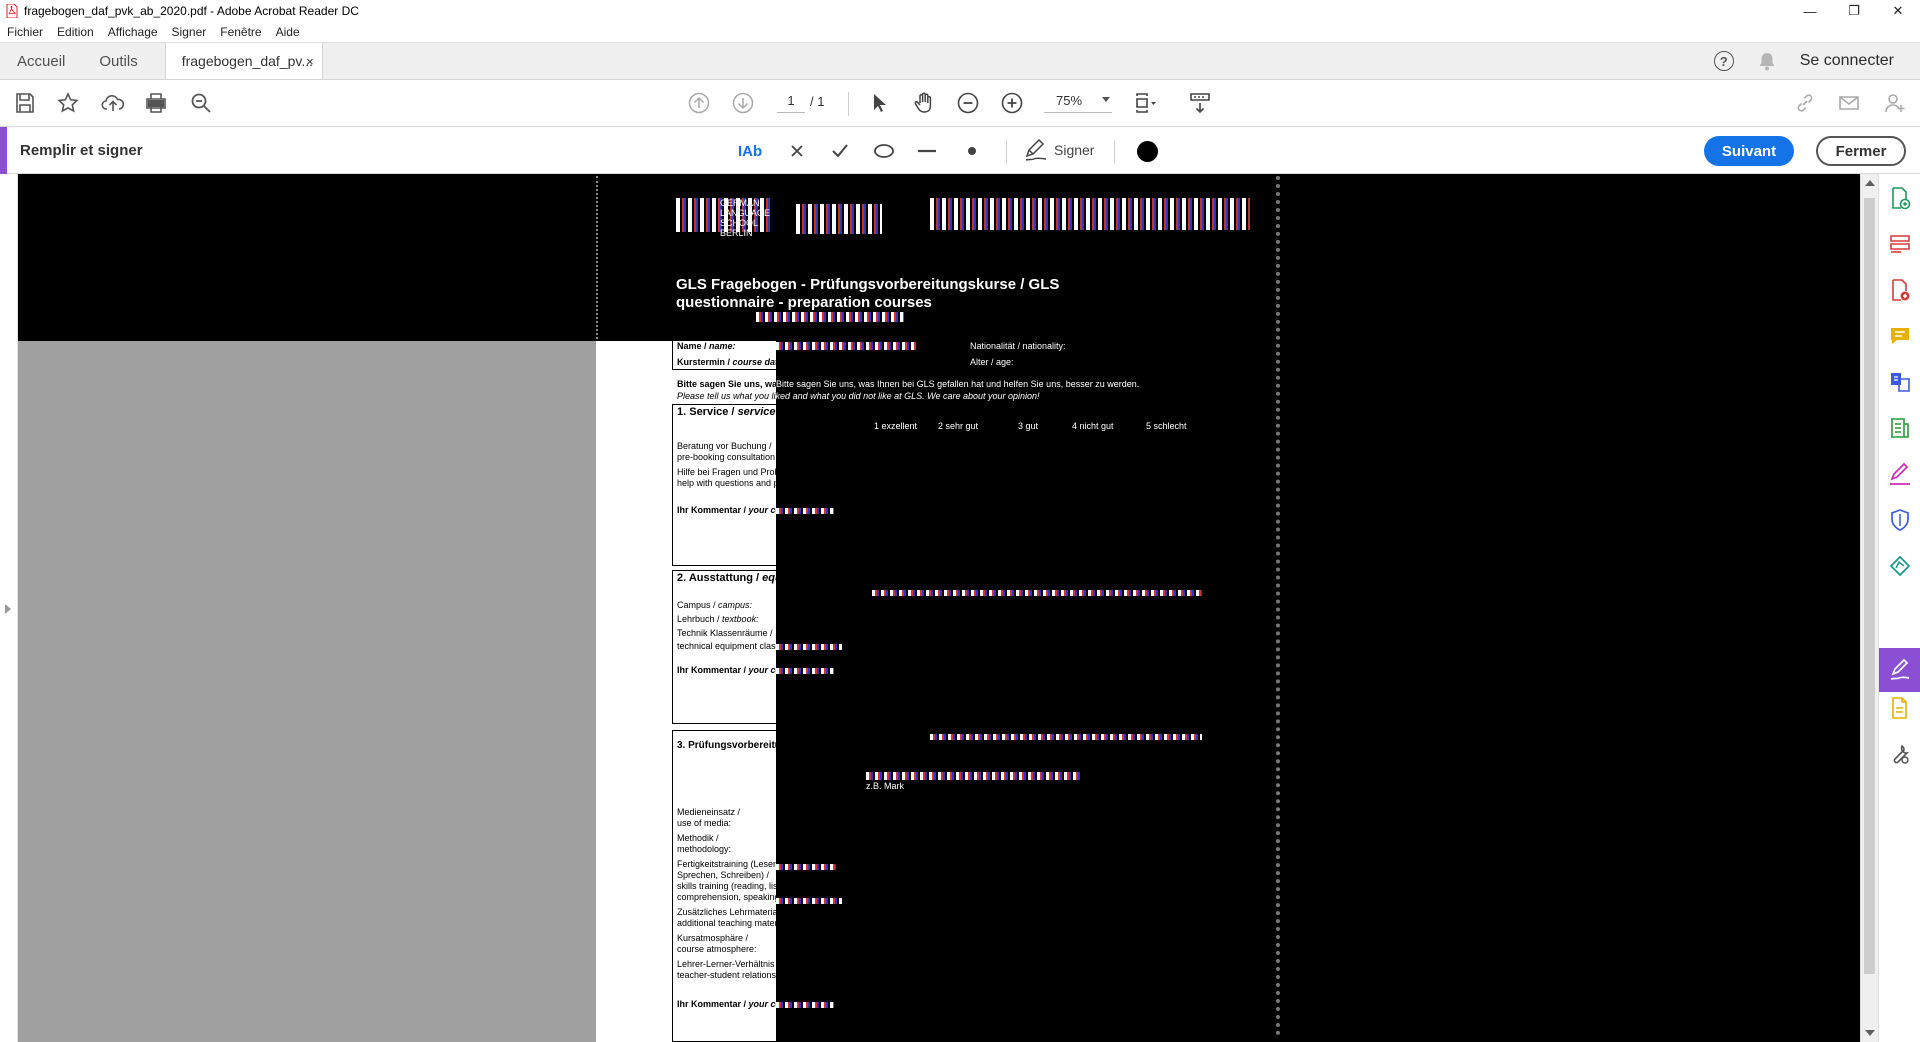 This screenshot has height=1042, width=1920. What do you see at coordinates (1899, 670) in the screenshot?
I see `fill-sign-active-icon` at bounding box center [1899, 670].